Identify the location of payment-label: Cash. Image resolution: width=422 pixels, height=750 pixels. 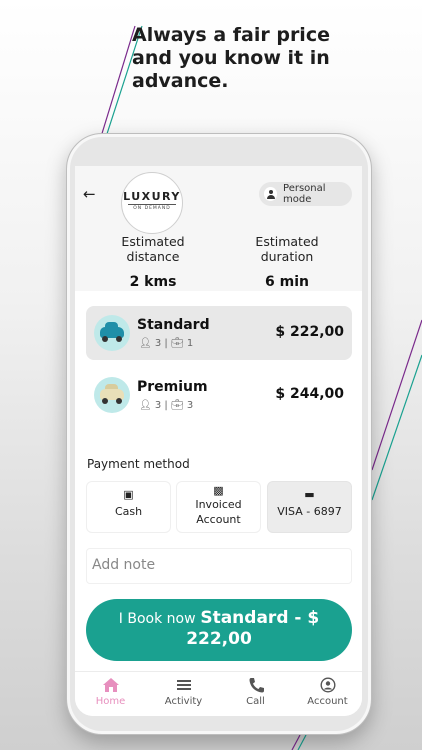
(128, 511).